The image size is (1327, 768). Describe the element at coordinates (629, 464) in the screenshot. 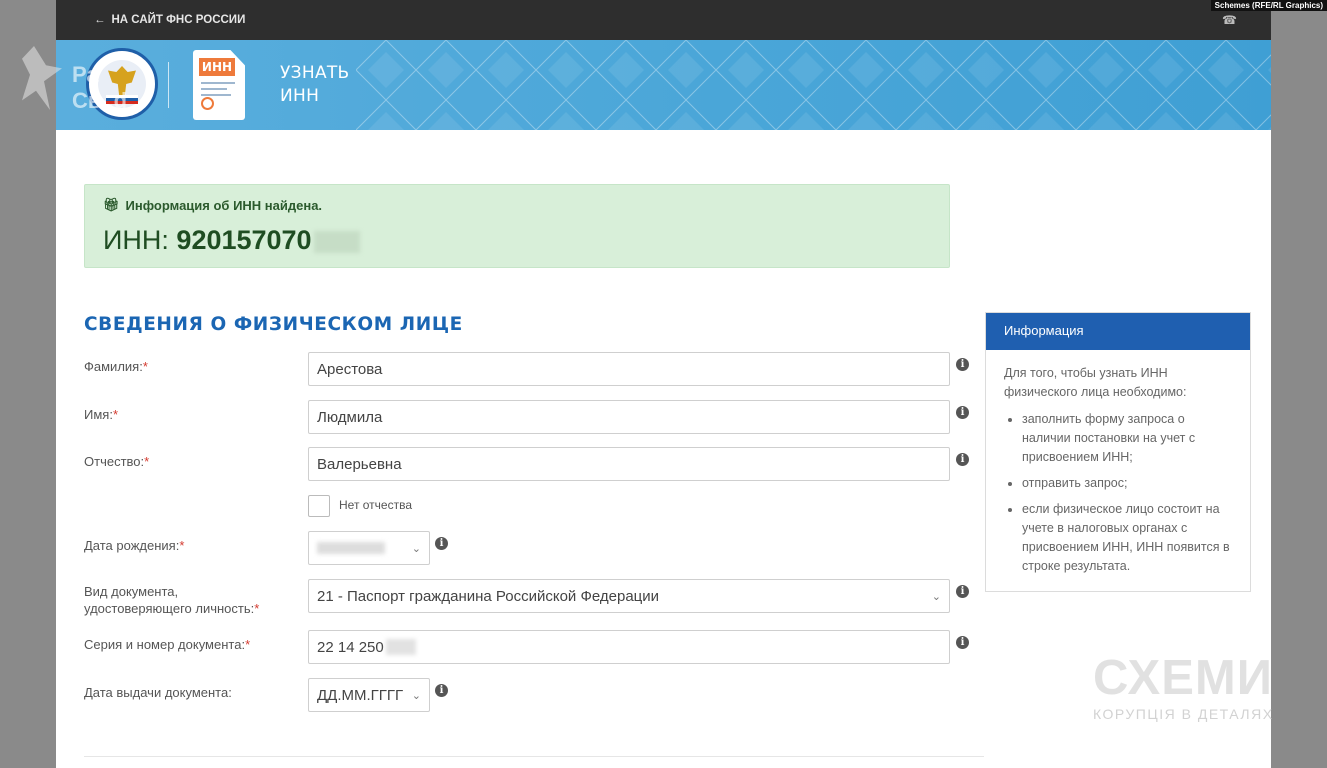

I see `patronymic-input: Валерьевна` at that location.